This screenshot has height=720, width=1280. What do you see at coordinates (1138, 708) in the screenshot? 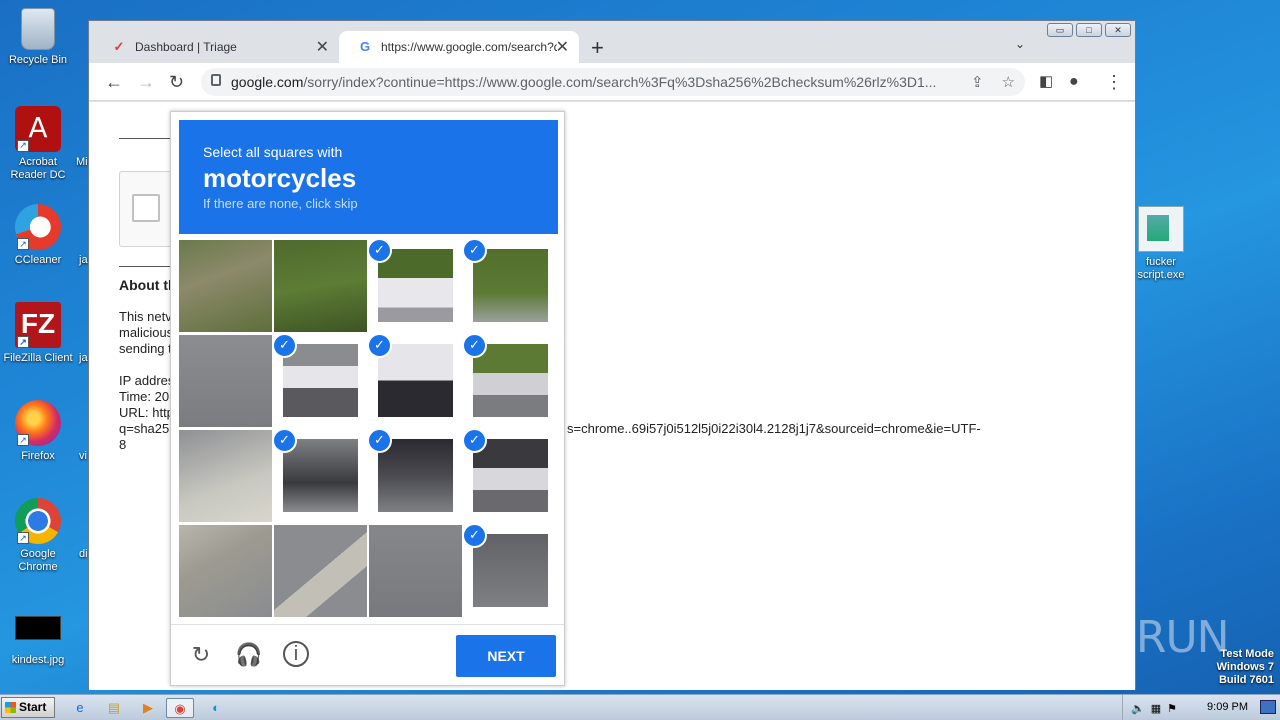
I see `volume-icon: 🔈` at bounding box center [1138, 708].